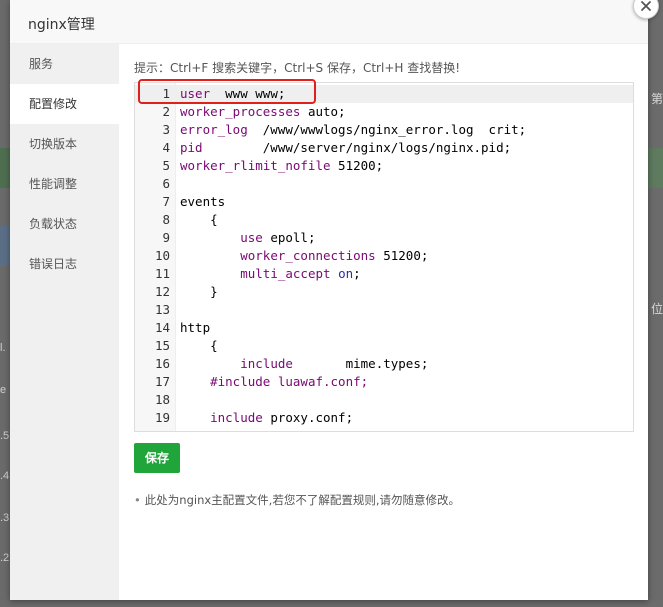 The image size is (663, 607). What do you see at coordinates (166, 147) in the screenshot?
I see `line-number: 4` at bounding box center [166, 147].